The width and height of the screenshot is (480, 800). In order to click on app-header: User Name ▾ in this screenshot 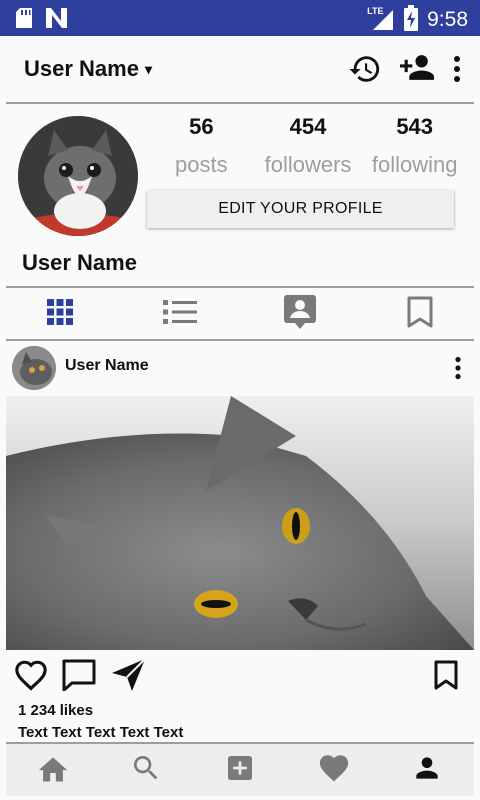, I will do `click(240, 70)`.